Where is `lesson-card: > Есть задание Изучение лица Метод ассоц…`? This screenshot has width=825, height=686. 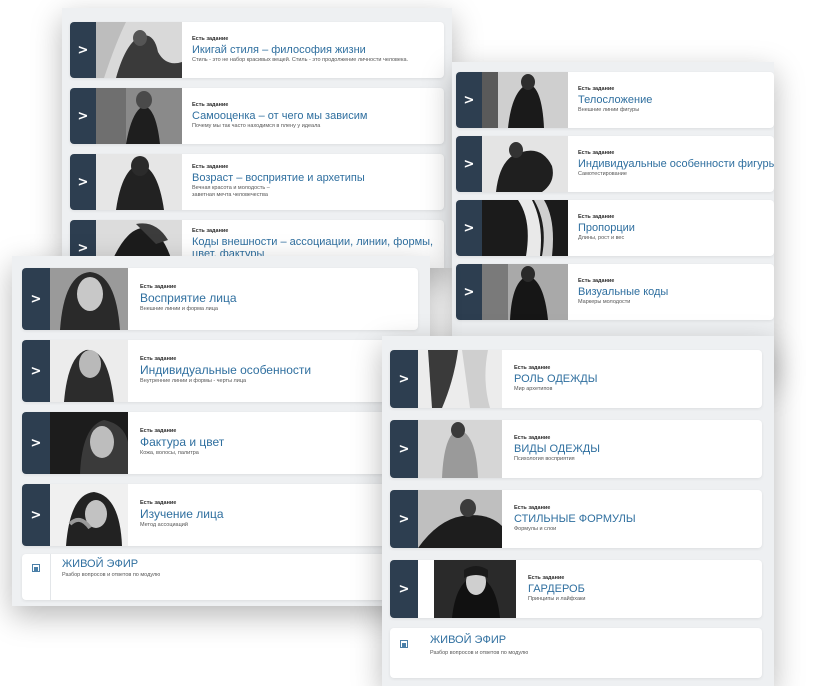
lesson-card: > Есть задание Изучение лица Метод ассоц… is located at coordinates (220, 515).